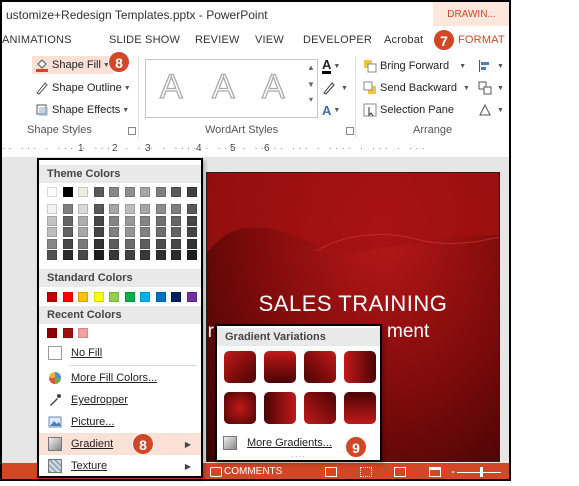  I want to click on gradient-item: Gradient ▶, so click(120, 444).